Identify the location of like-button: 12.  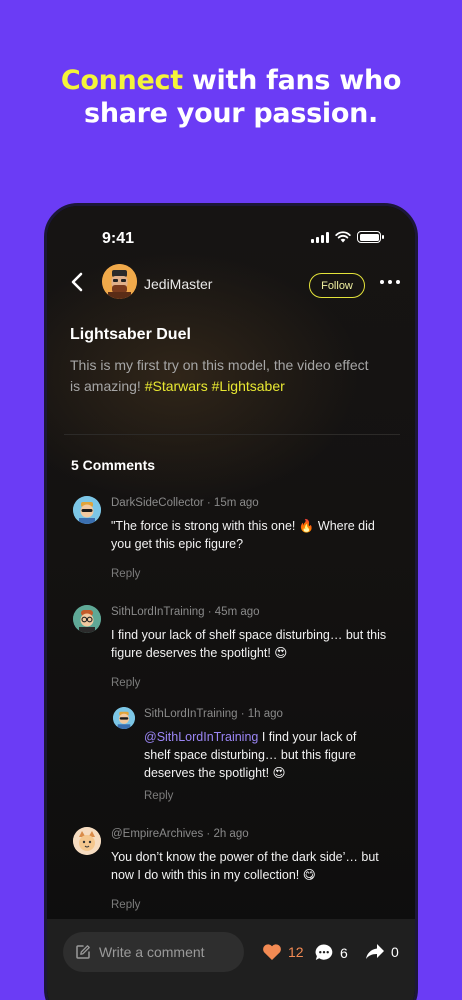
(283, 952).